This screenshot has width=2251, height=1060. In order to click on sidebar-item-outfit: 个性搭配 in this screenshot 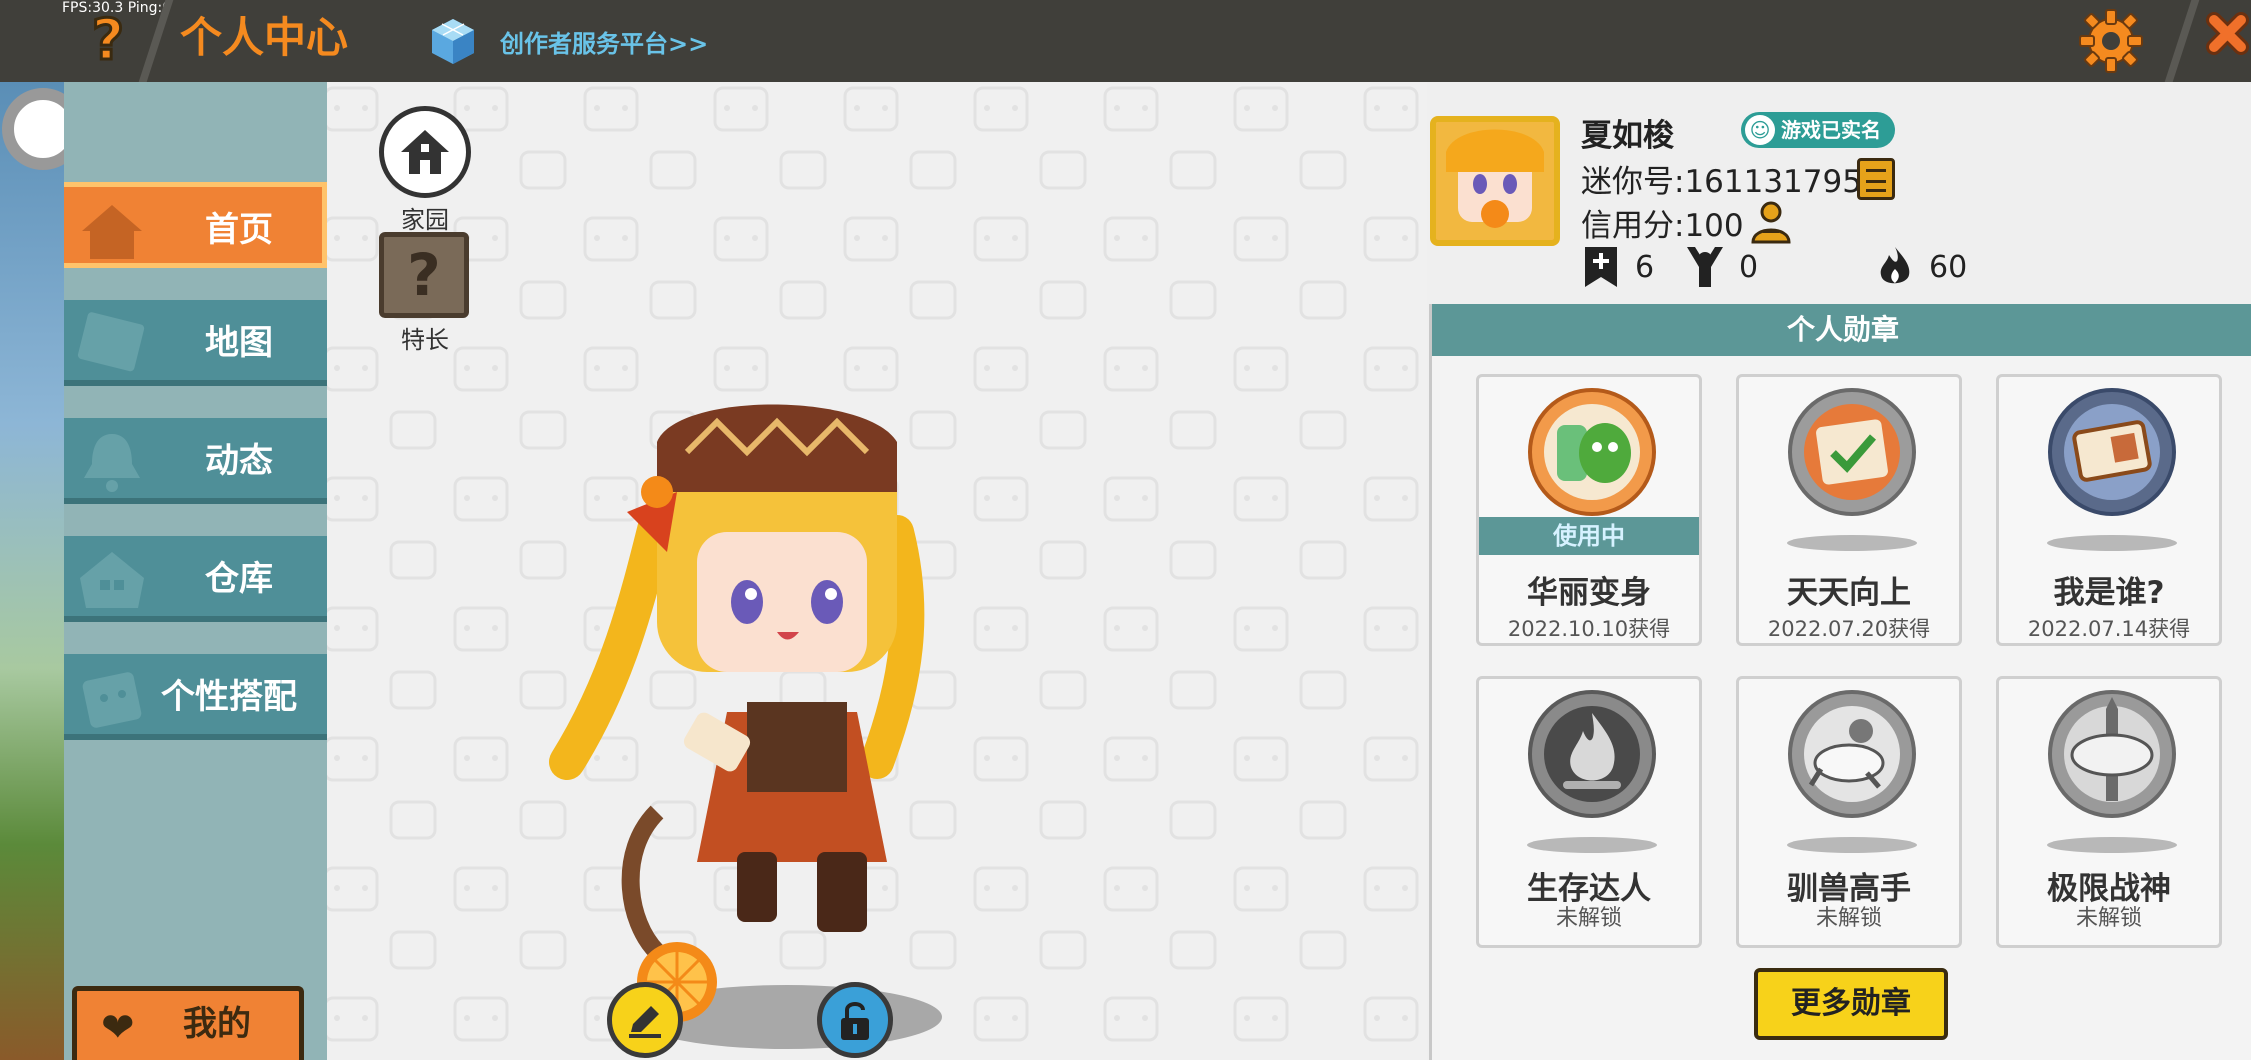, I will do `click(195, 697)`.